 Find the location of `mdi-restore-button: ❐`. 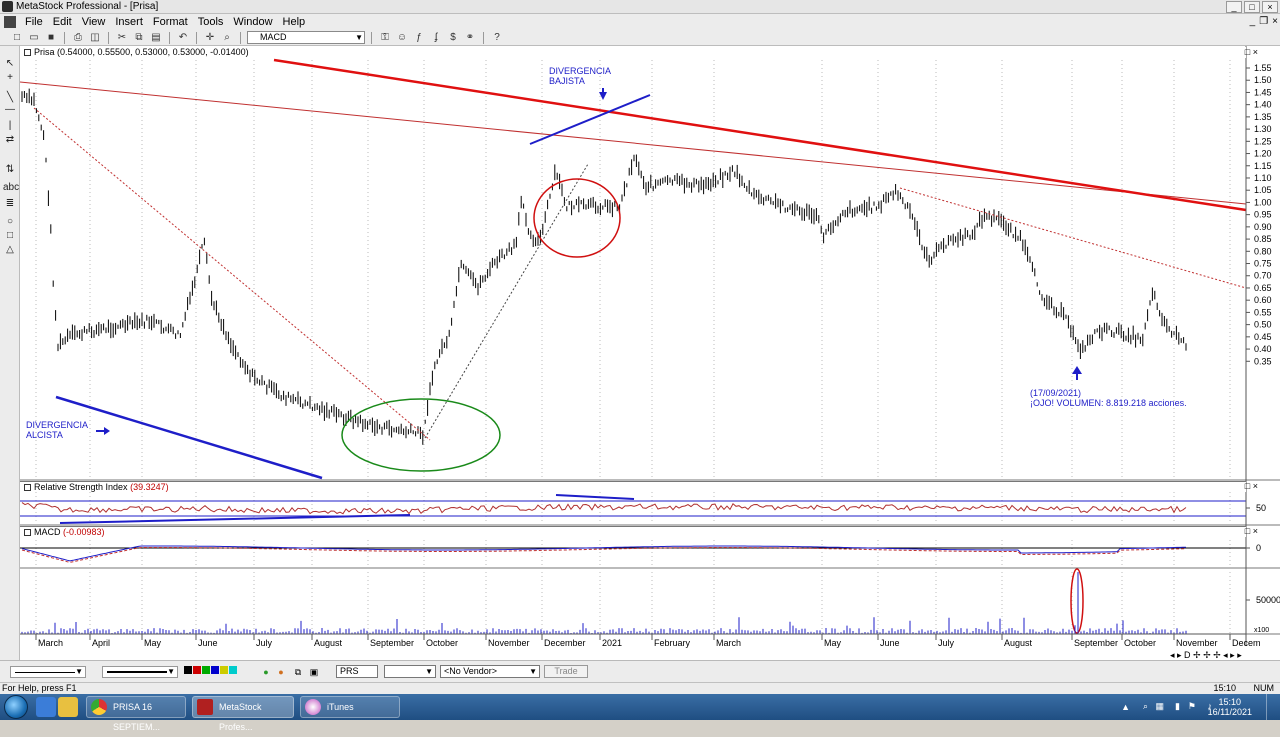

mdi-restore-button: ❐ is located at coordinates (1263, 21).